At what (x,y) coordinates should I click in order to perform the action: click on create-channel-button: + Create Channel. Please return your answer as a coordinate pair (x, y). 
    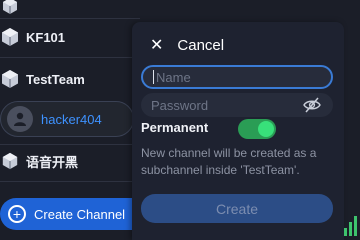
    Looking at the image, I should click on (67, 214).